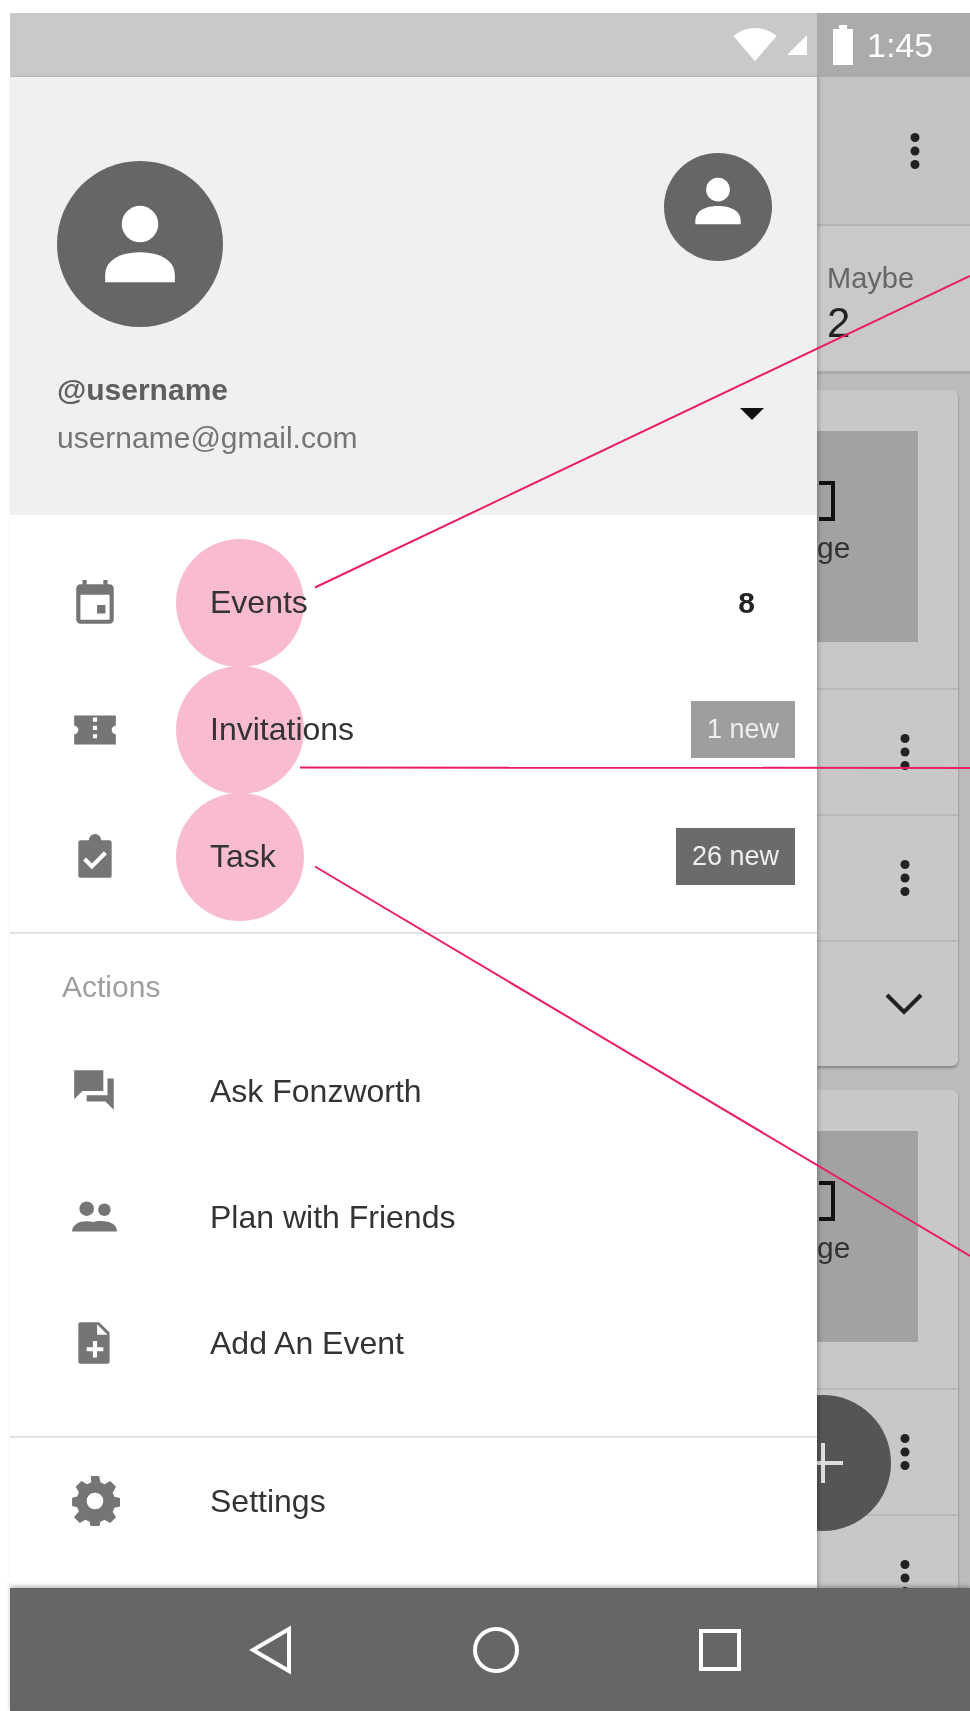 The height and width of the screenshot is (1711, 970). Describe the element at coordinates (413, 602) in the screenshot. I see `menu-item: Events 8` at that location.